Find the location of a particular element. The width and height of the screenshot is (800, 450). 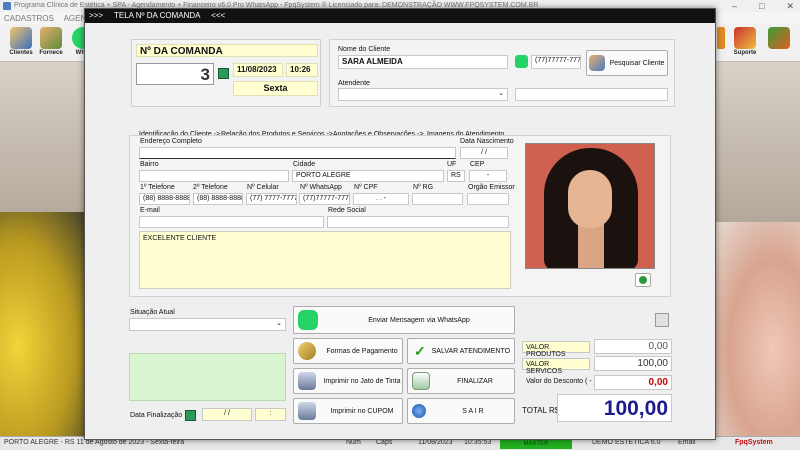

valor-desconto-label: Valor do Desconto ( - ) is located at coordinates (561, 381).